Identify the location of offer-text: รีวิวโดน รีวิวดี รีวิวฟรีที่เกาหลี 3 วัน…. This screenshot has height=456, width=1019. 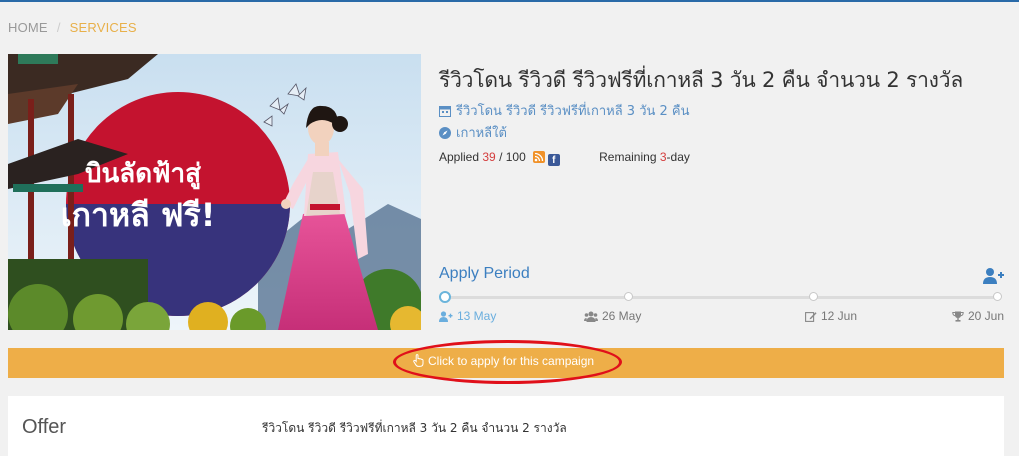
(414, 428).